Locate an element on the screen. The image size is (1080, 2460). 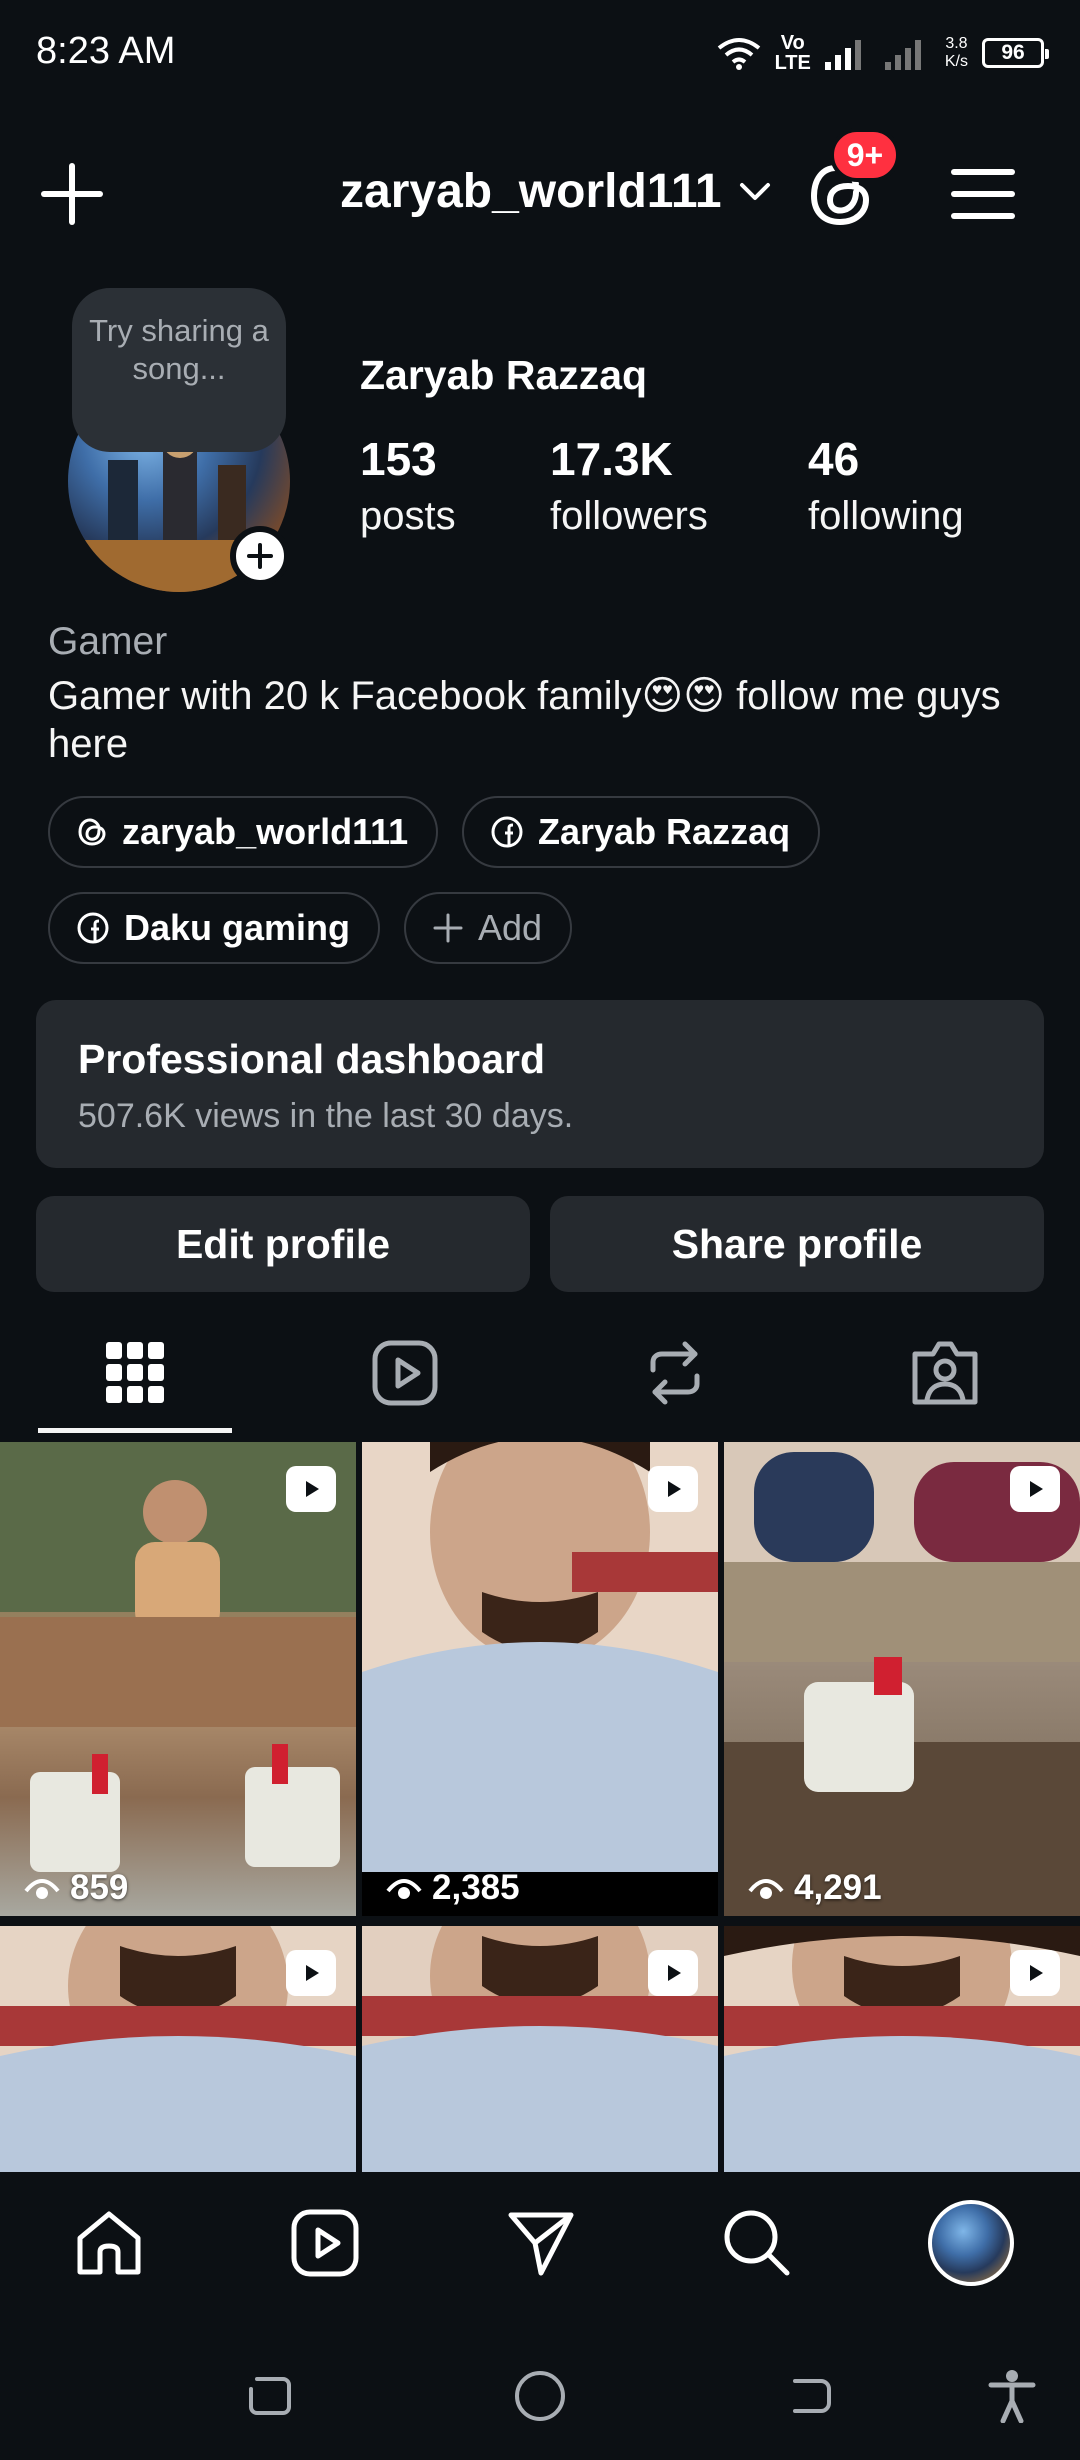
stat-value: 153 is located at coordinates (398, 459).